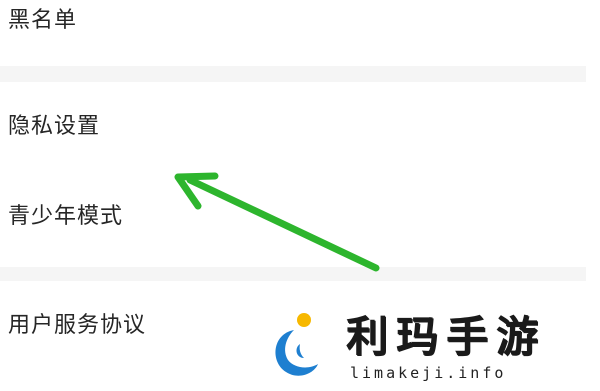  Describe the element at coordinates (77, 325) in the screenshot. I see `user-agreement-label: 用户服务协议` at that location.